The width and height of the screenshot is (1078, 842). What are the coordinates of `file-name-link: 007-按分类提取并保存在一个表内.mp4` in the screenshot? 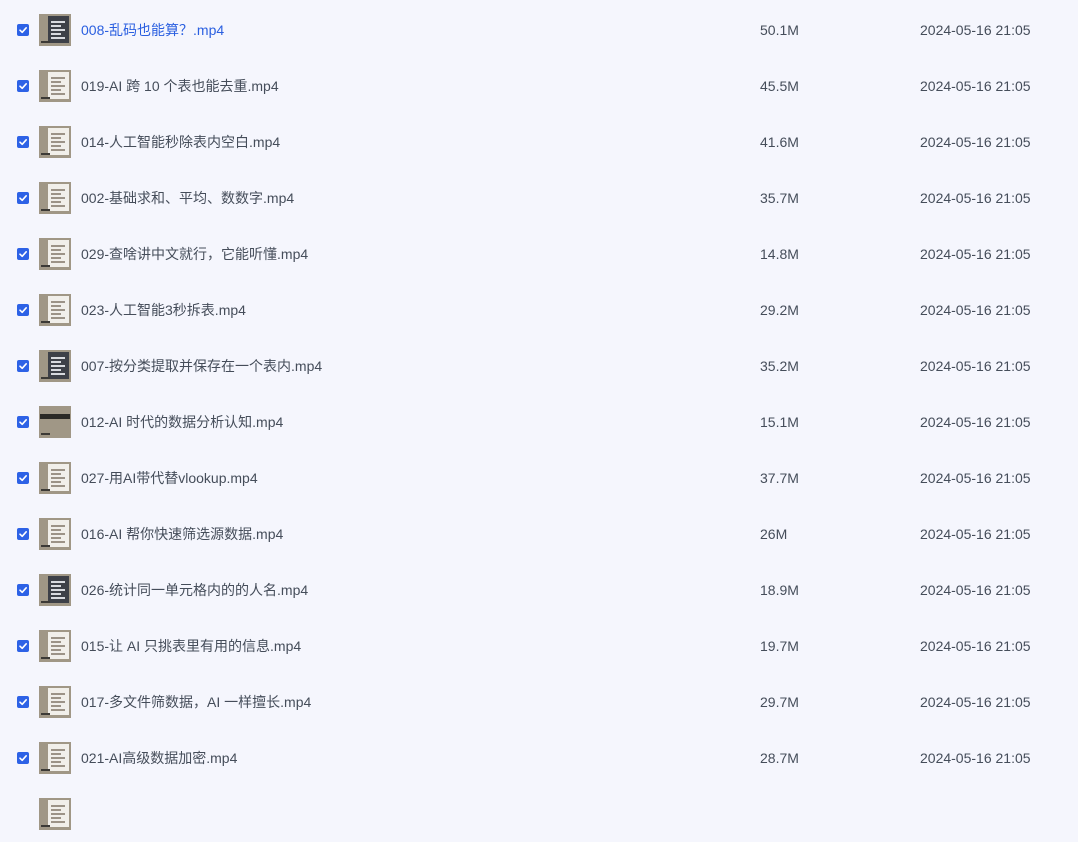 It's located at (201, 366).